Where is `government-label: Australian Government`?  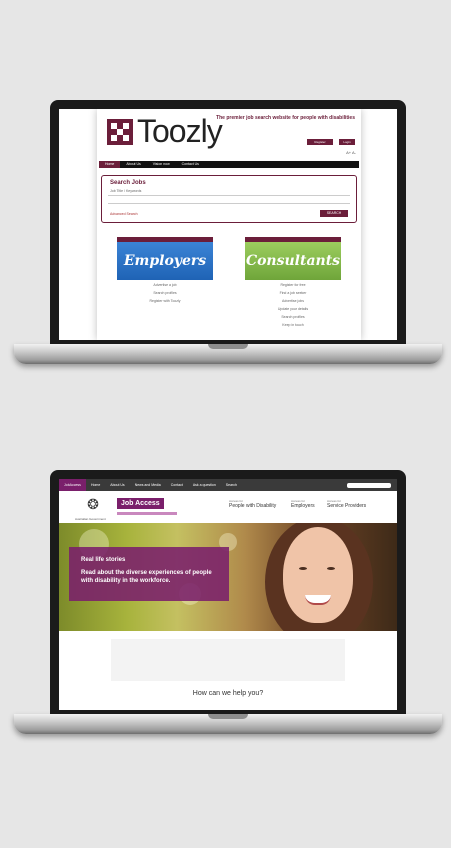
government-label: Australian Government is located at coordinates (90, 519).